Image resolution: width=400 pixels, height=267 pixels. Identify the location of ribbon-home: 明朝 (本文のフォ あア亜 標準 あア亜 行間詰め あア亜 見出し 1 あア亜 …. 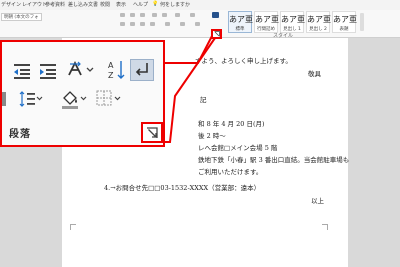
(200, 24).